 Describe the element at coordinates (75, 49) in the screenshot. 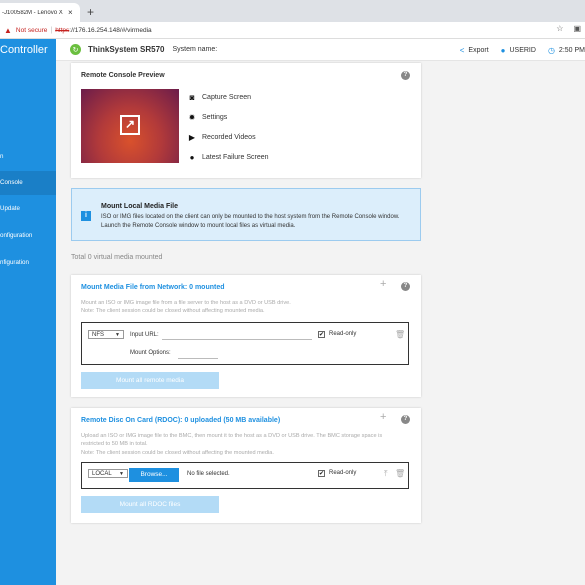

I see `logo-icon: ↻` at that location.